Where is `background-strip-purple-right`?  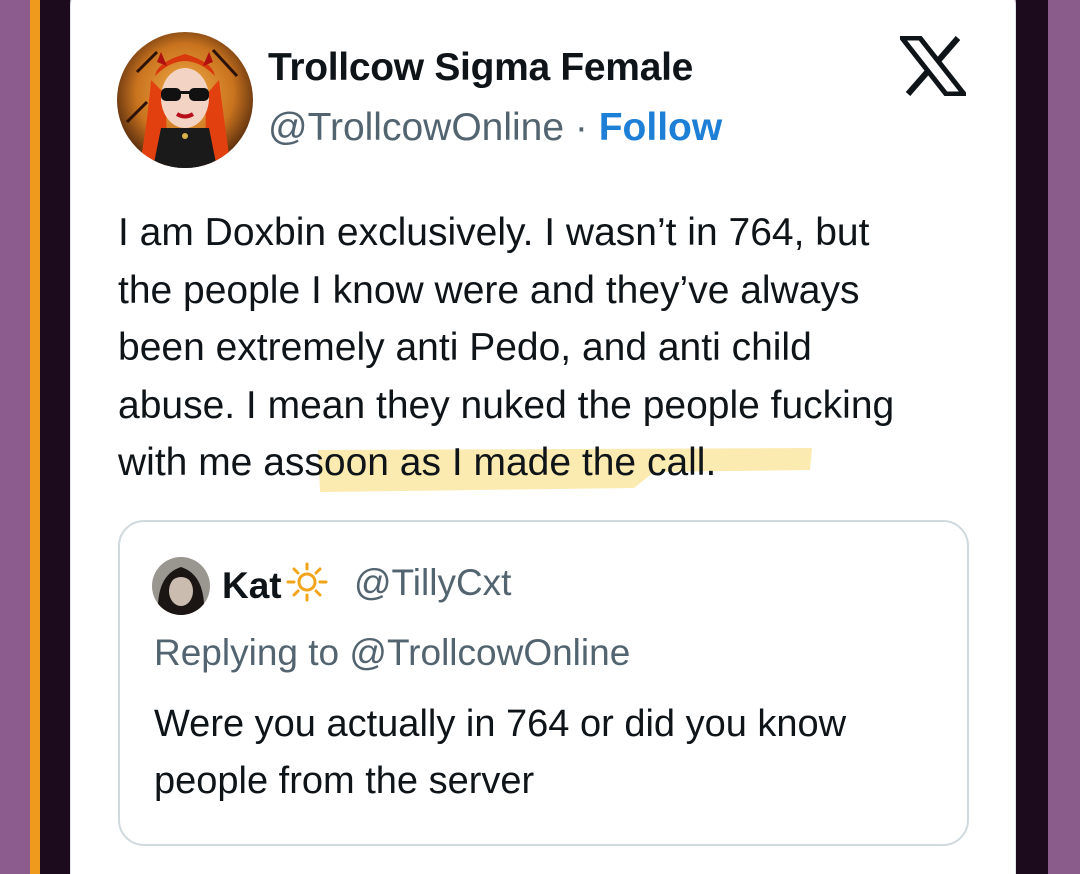
background-strip-purple-right is located at coordinates (1064, 437).